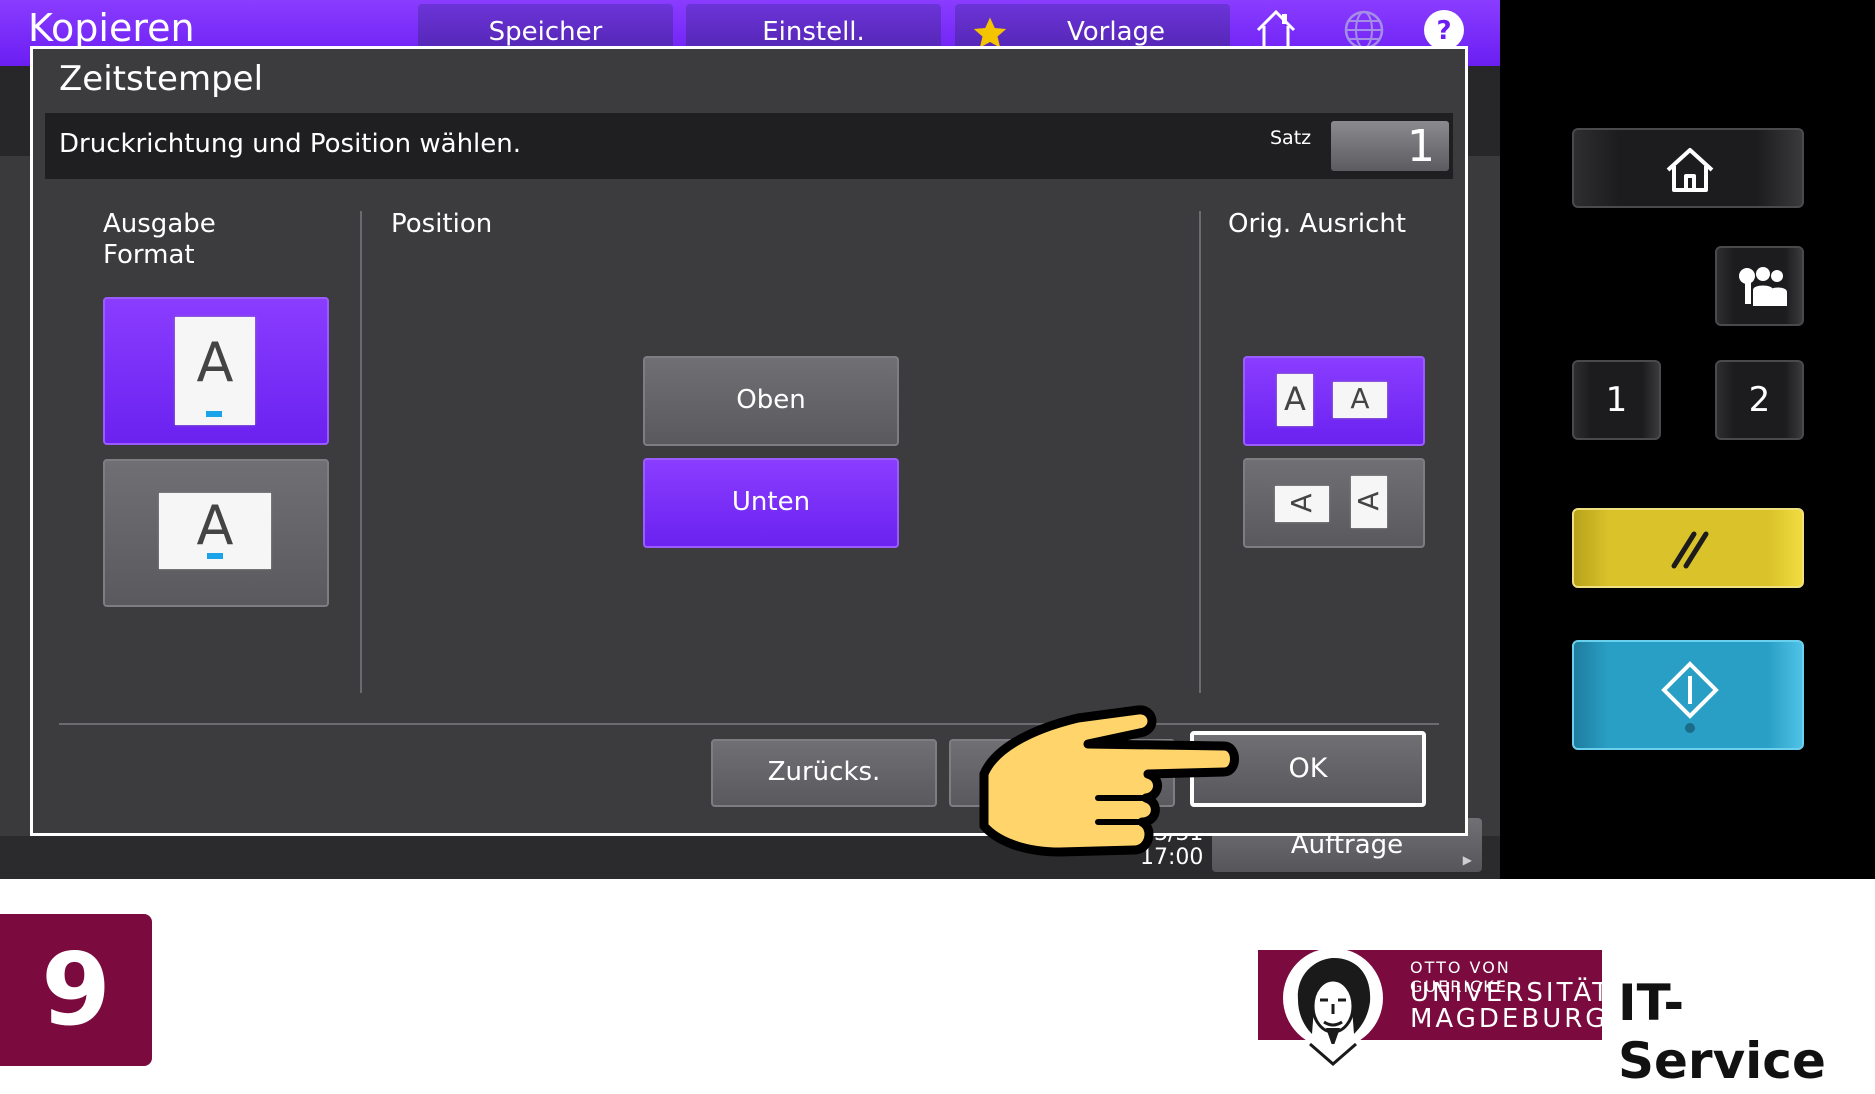 This screenshot has height=1094, width=1875. What do you see at coordinates (161, 79) in the screenshot?
I see `dialog-title: Zeitstempel` at bounding box center [161, 79].